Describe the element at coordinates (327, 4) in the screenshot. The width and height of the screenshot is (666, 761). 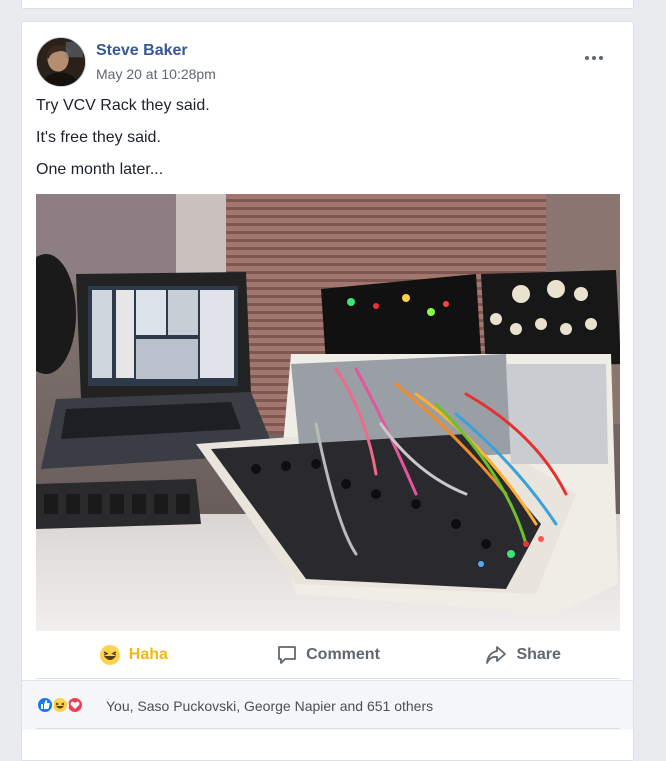
I see `previous-post-card` at that location.